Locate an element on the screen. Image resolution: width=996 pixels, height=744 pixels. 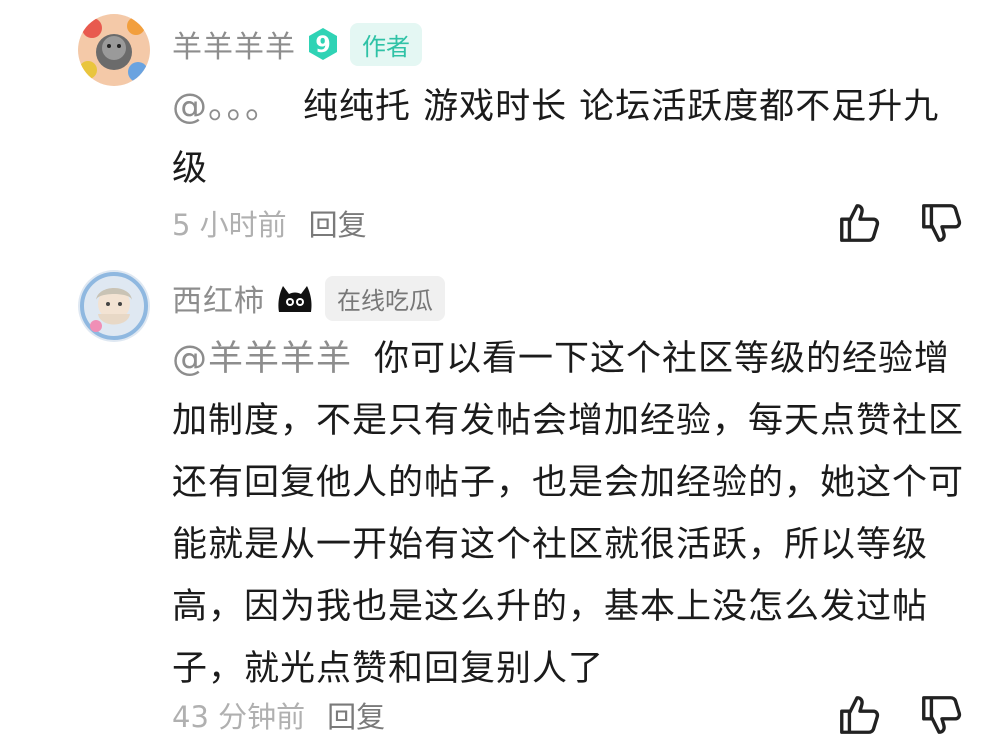
mention-link: @。。。 is located at coordinates (226, 107).